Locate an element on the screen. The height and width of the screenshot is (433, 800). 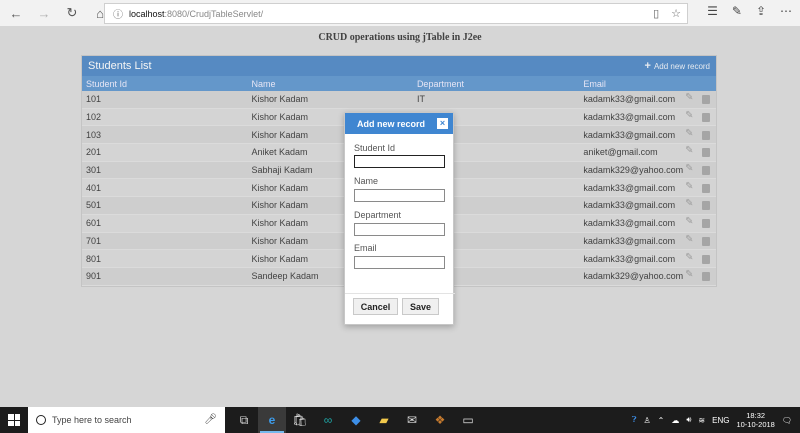
search-icon is located at coordinates (41, 420).